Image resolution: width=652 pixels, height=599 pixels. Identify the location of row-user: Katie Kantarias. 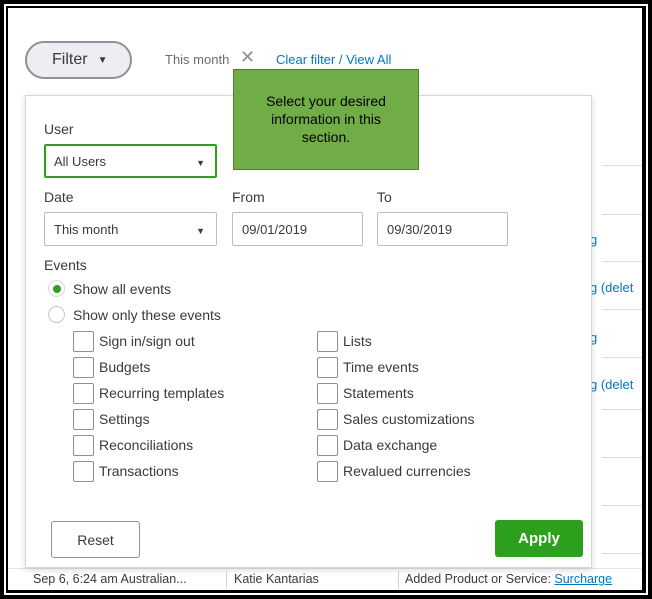
(276, 579).